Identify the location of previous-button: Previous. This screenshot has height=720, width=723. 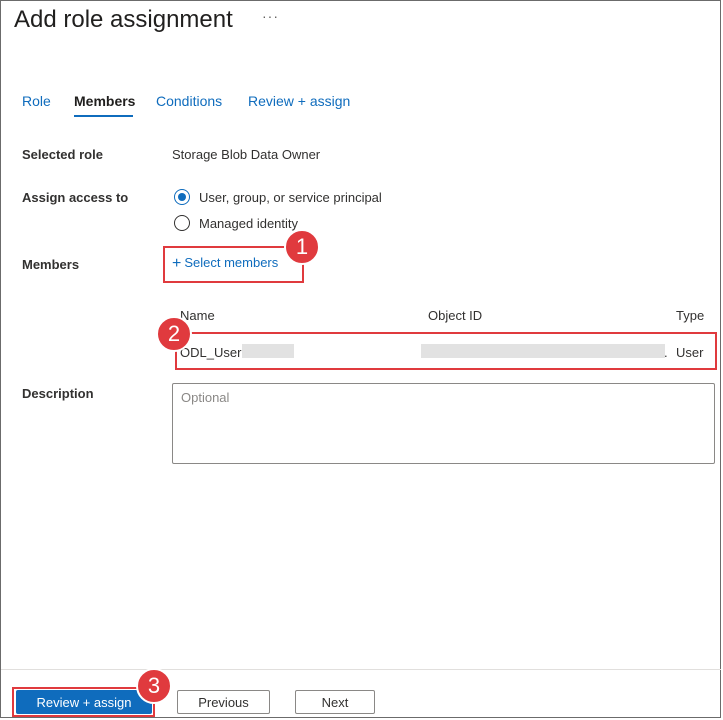
(223, 702).